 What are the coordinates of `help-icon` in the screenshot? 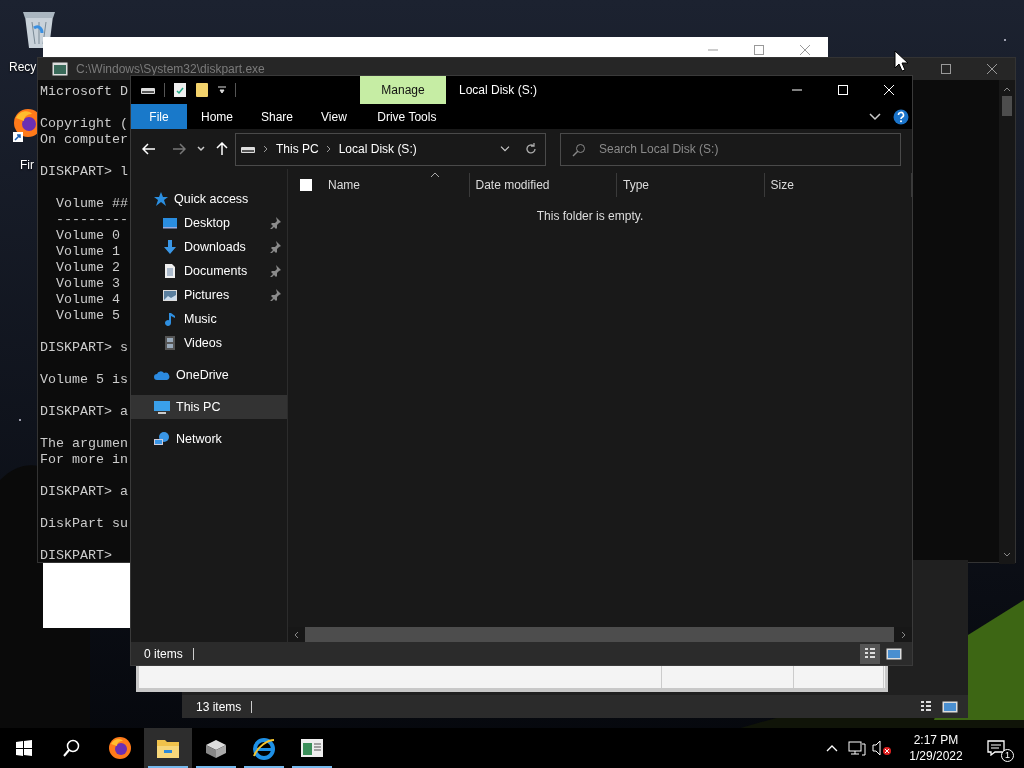 It's located at (901, 116).